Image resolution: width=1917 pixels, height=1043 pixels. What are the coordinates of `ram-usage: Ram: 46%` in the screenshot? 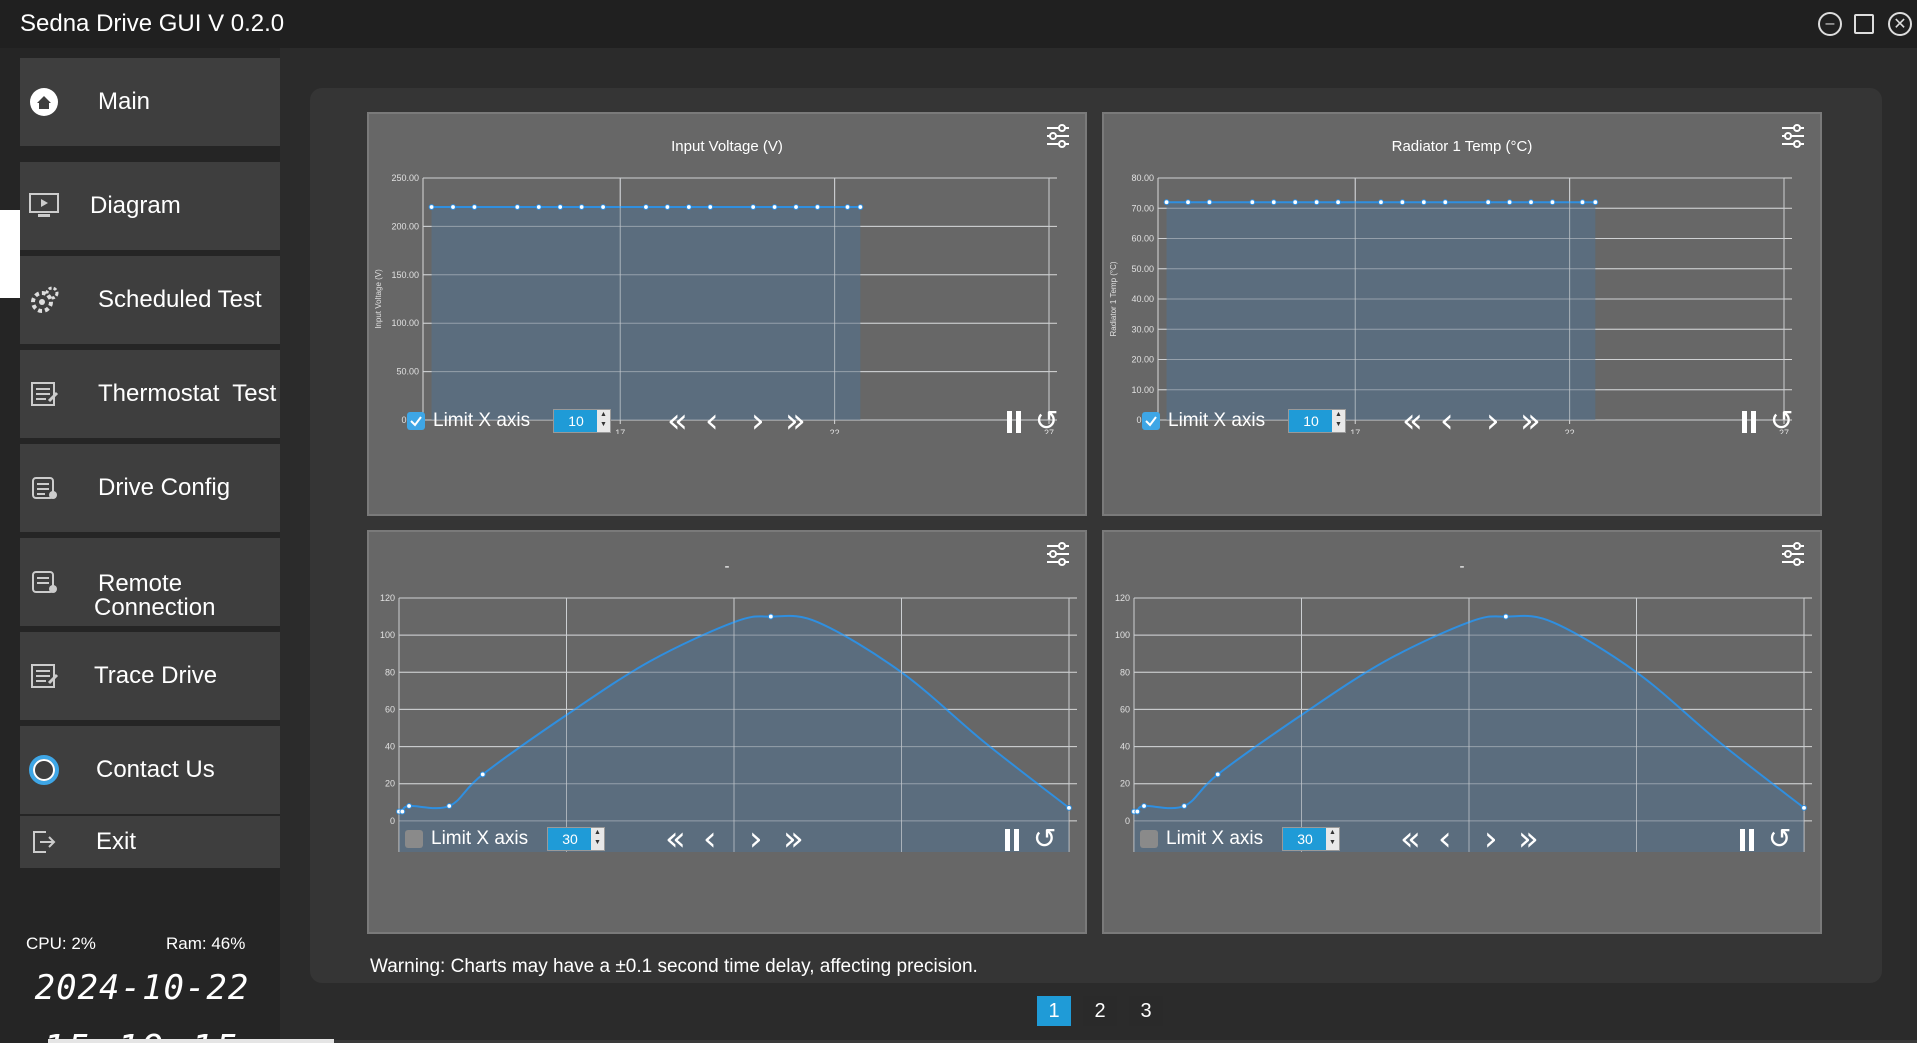 It's located at (206, 943).